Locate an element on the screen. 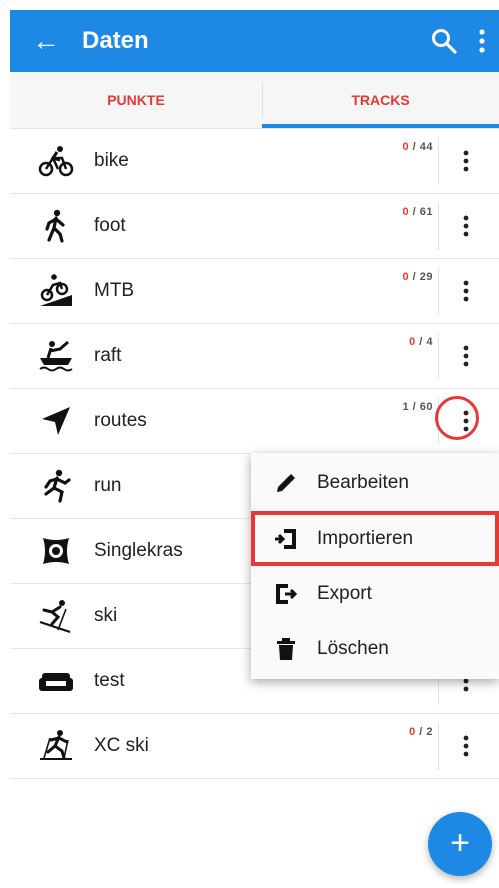  track-count: 1 / 60 is located at coordinates (417, 407).